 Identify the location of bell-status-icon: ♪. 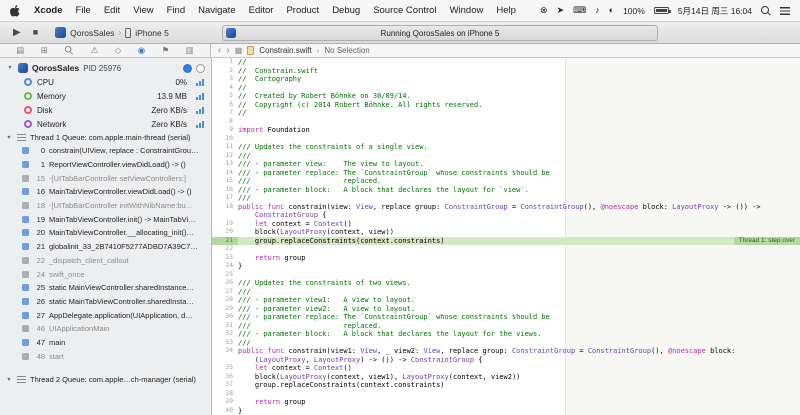
(597, 10).